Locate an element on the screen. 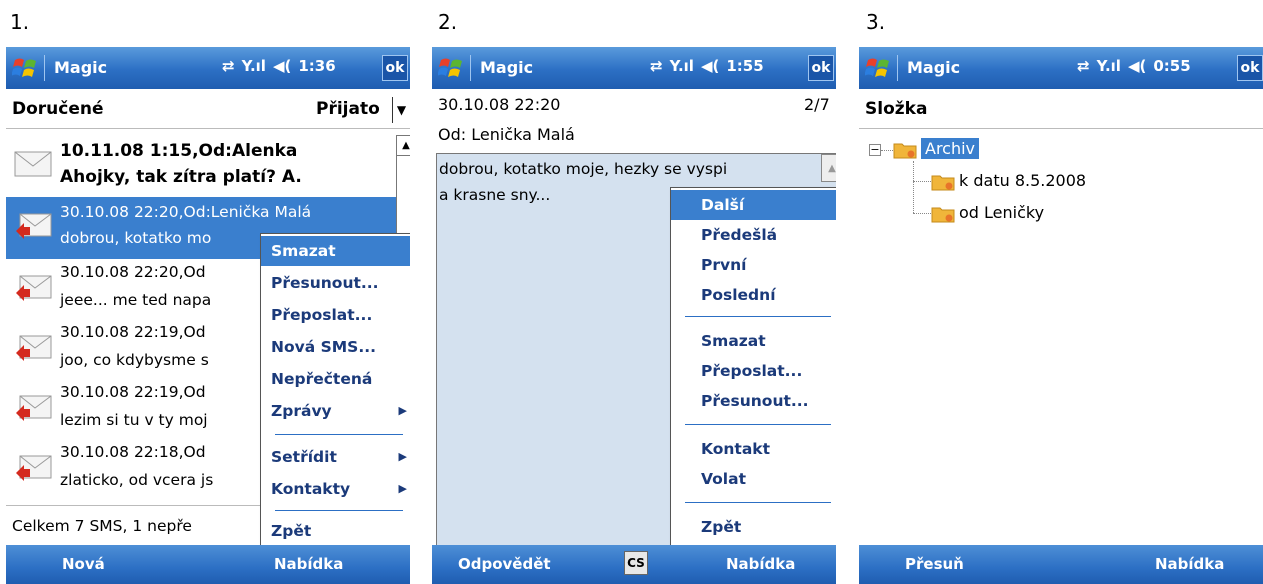 The height and width of the screenshot is (584, 1263). menu-item-label: Zprávy is located at coordinates (301, 411).